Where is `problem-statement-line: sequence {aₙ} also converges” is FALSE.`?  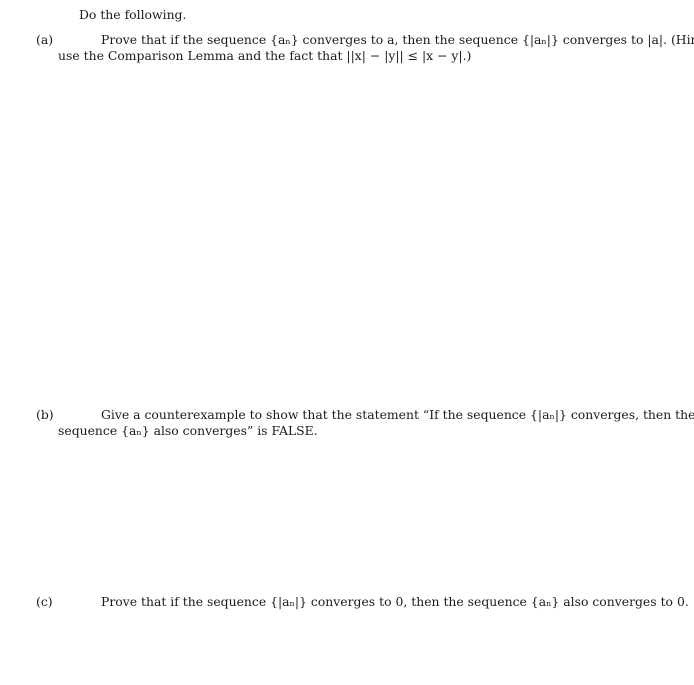
problem-statement-line: sequence {aₙ} also converges” is FALSE. is located at coordinates (188, 430).